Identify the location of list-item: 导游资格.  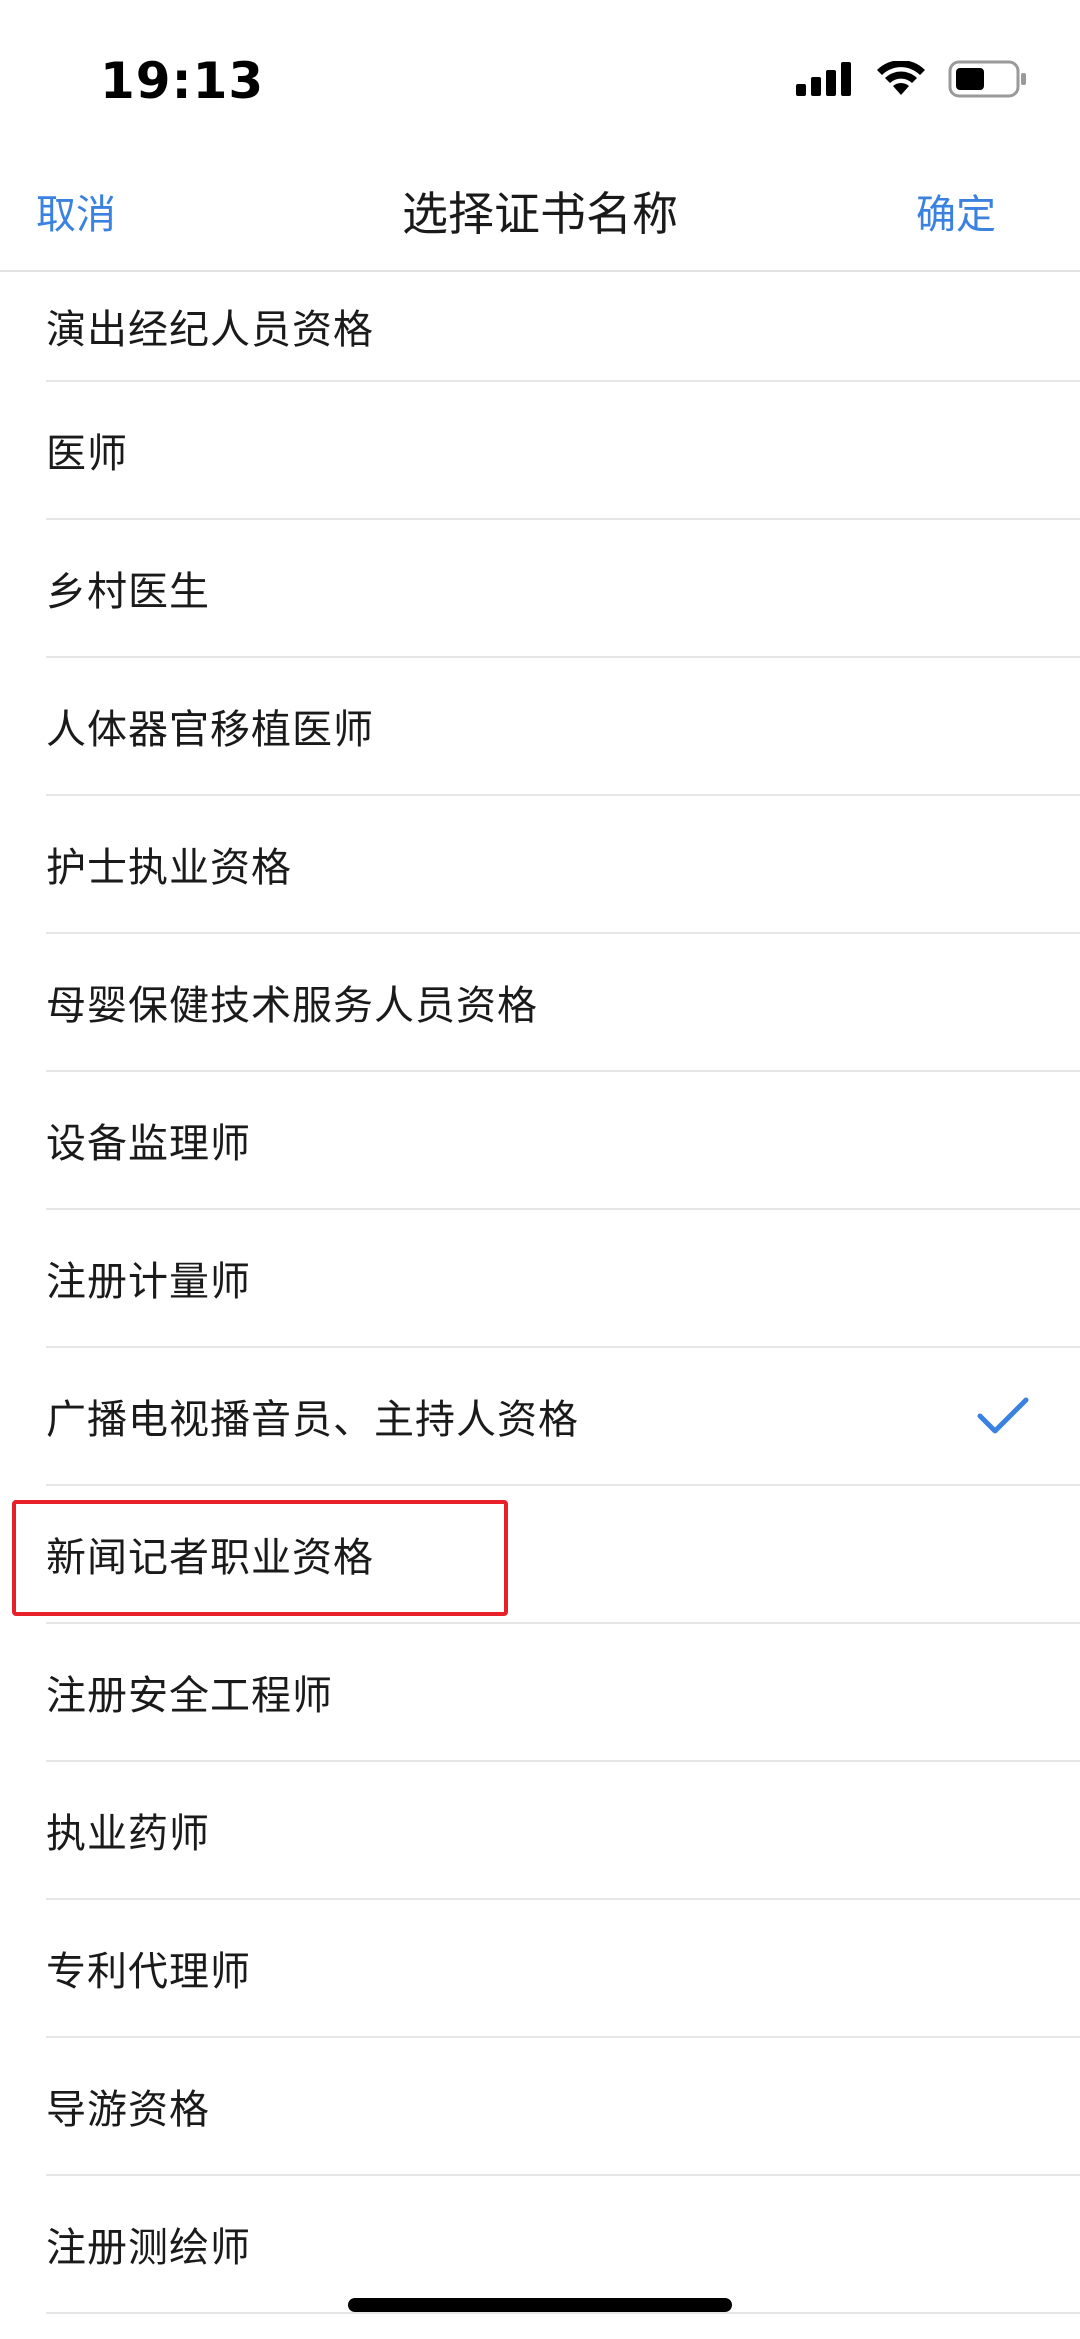
(563, 2107).